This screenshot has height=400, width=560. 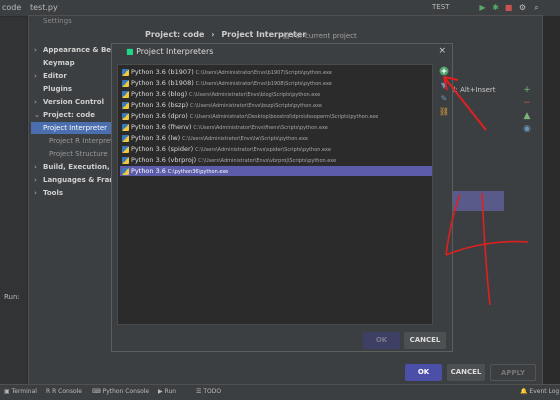 I want to click on interpreter-name: Python 3.6 (blog), so click(x=159, y=94).